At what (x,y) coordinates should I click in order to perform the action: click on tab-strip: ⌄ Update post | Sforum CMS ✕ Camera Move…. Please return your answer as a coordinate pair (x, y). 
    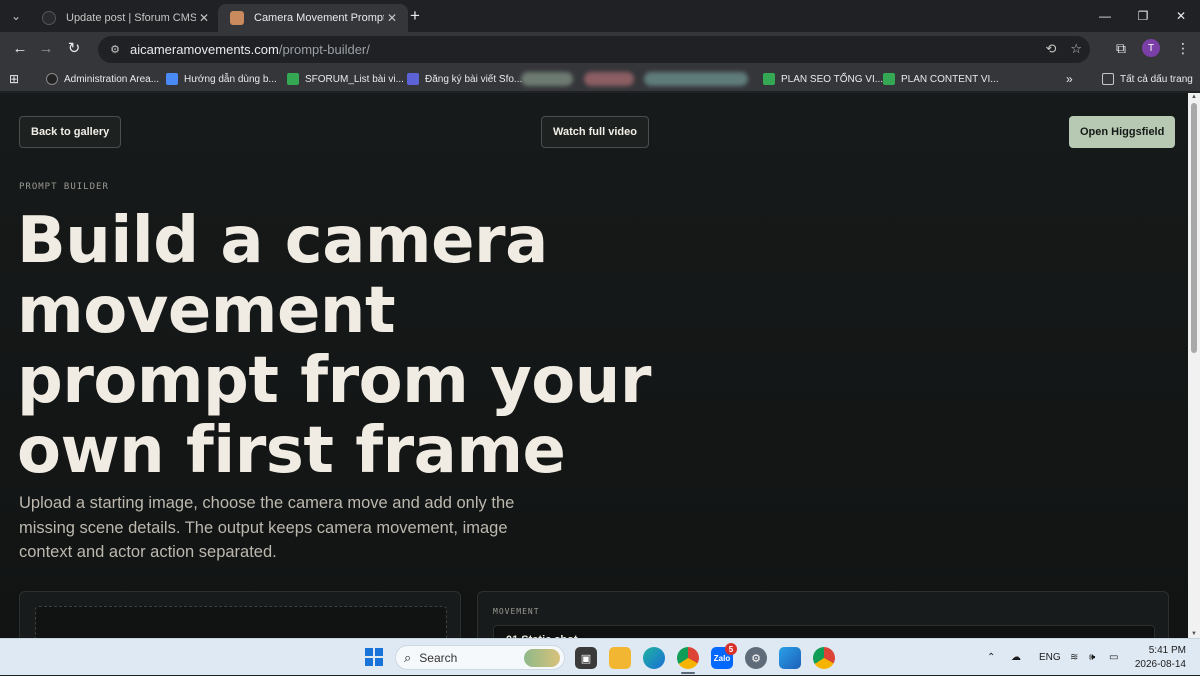
    Looking at the image, I should click on (600, 16).